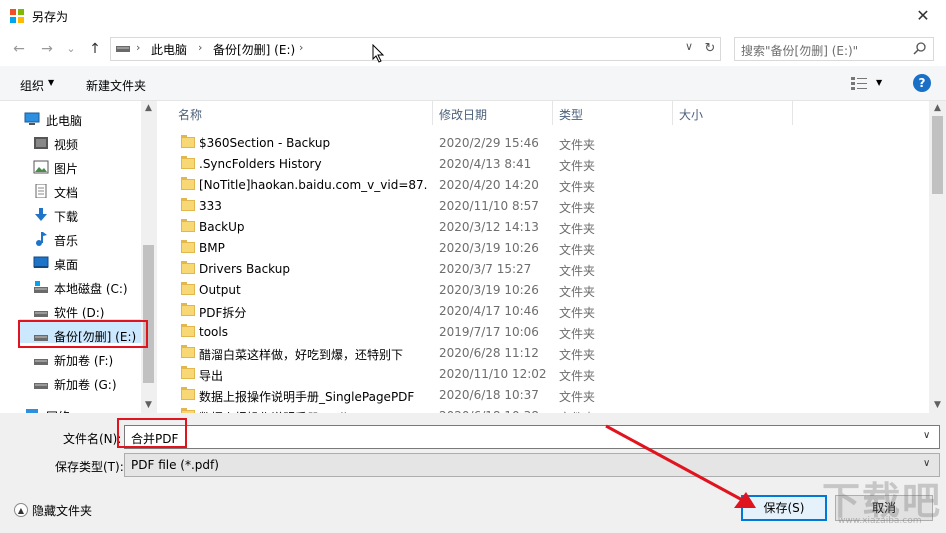 Image resolution: width=946 pixels, height=533 pixels. What do you see at coordinates (70, 359) in the screenshot?
I see `sidebar-item-drive-f: 新加卷 (F:)` at bounding box center [70, 359].